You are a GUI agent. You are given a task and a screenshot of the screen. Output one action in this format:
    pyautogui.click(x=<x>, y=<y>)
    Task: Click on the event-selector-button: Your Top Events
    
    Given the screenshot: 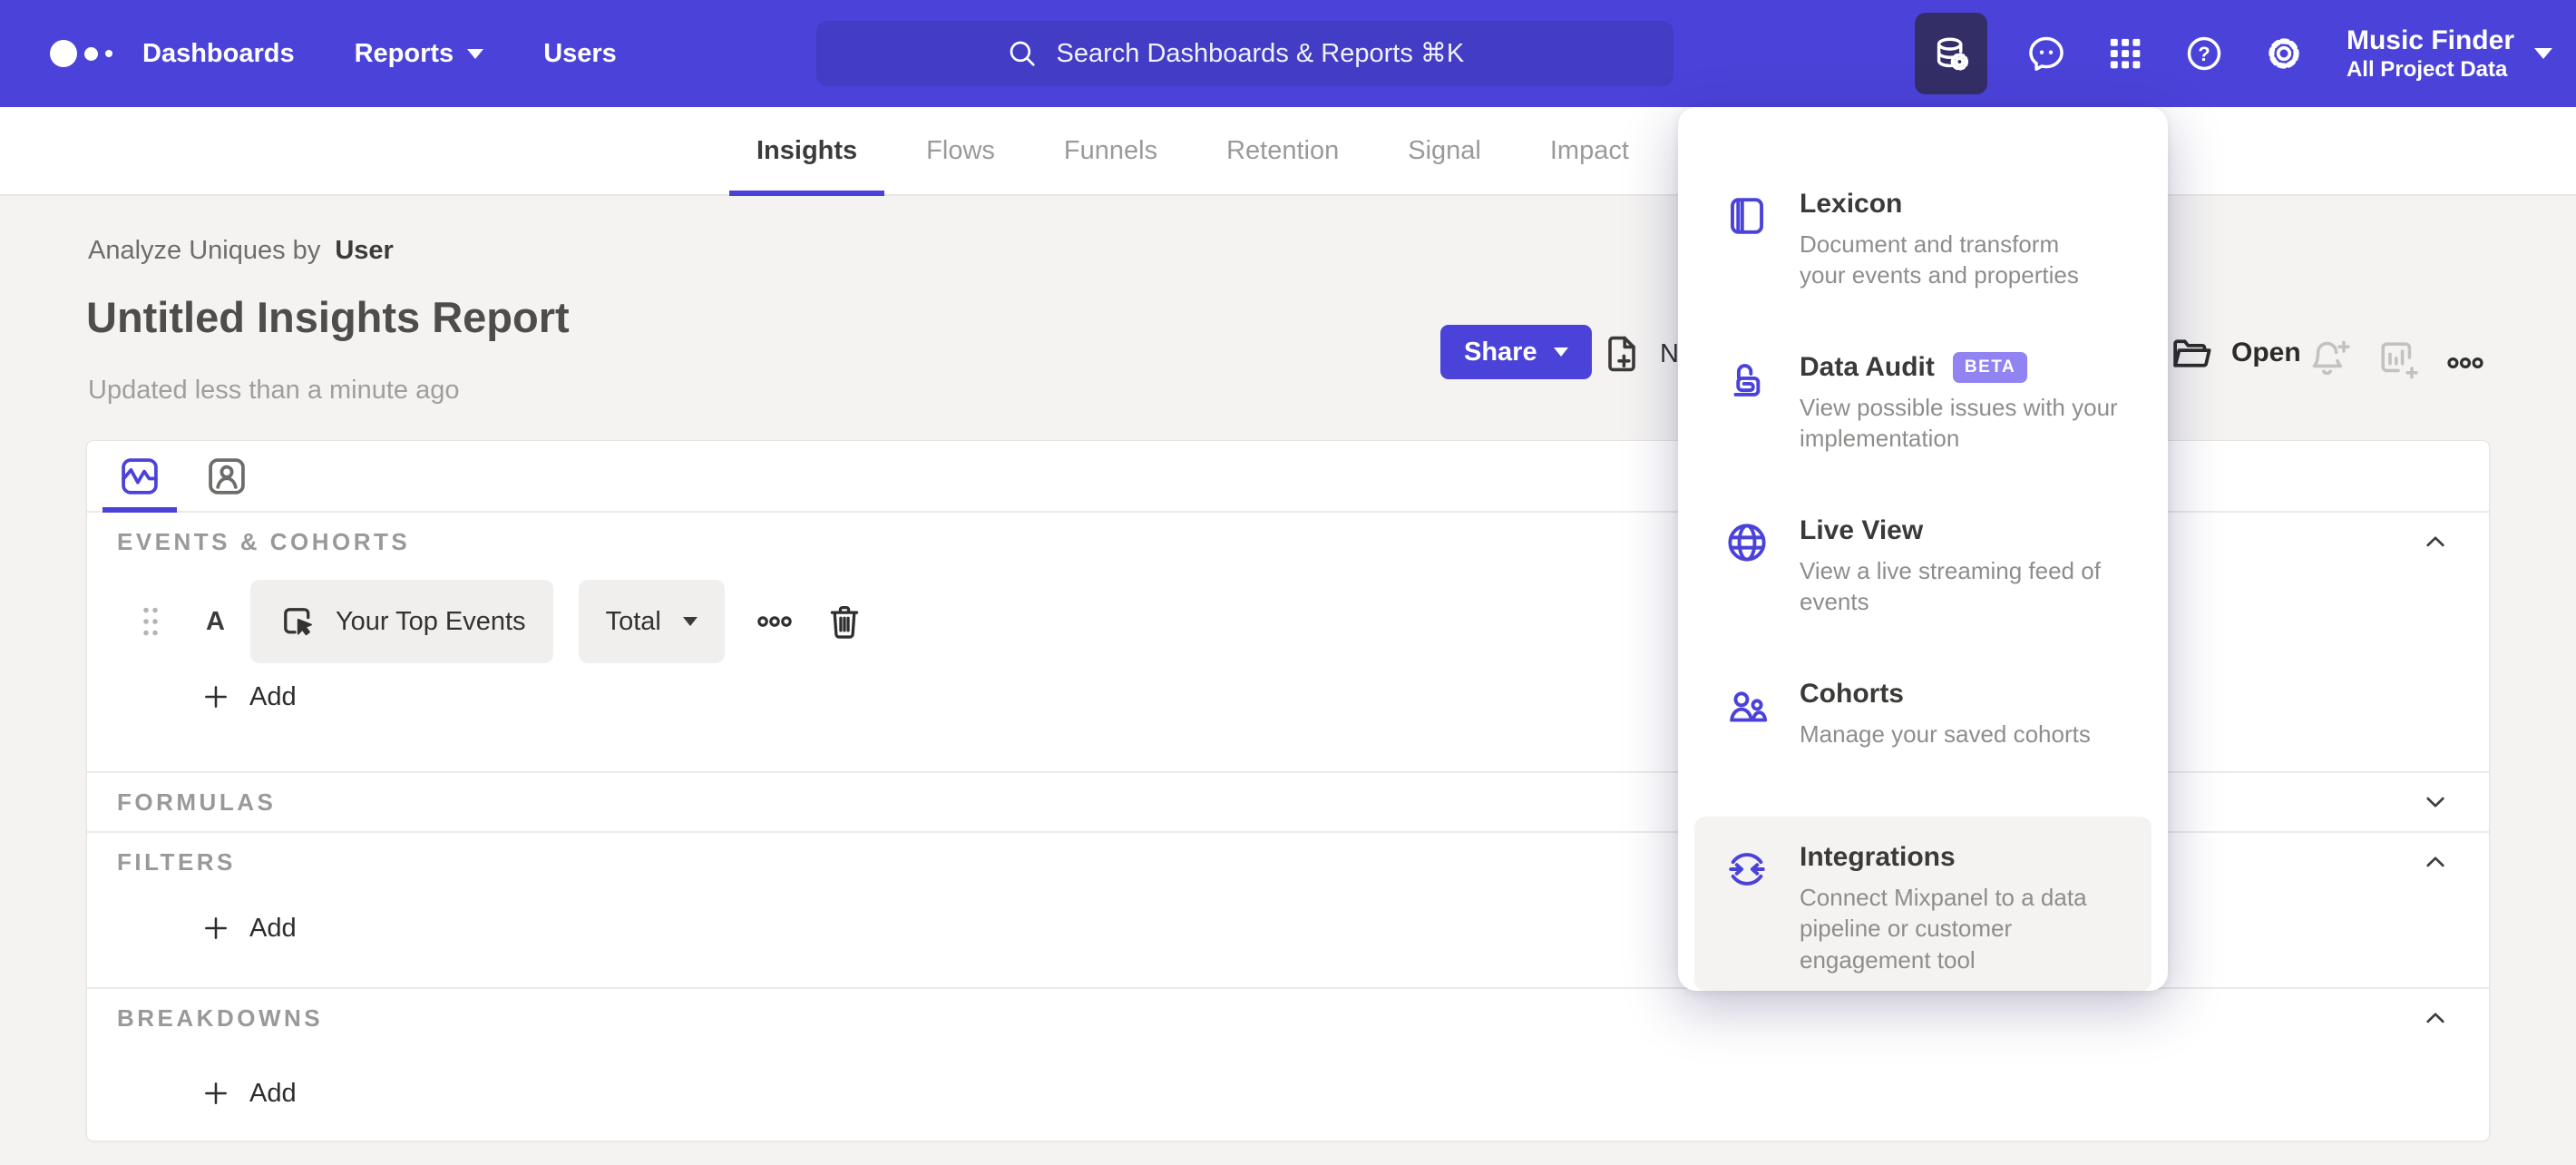 What is the action you would take?
    pyautogui.click(x=401, y=621)
    